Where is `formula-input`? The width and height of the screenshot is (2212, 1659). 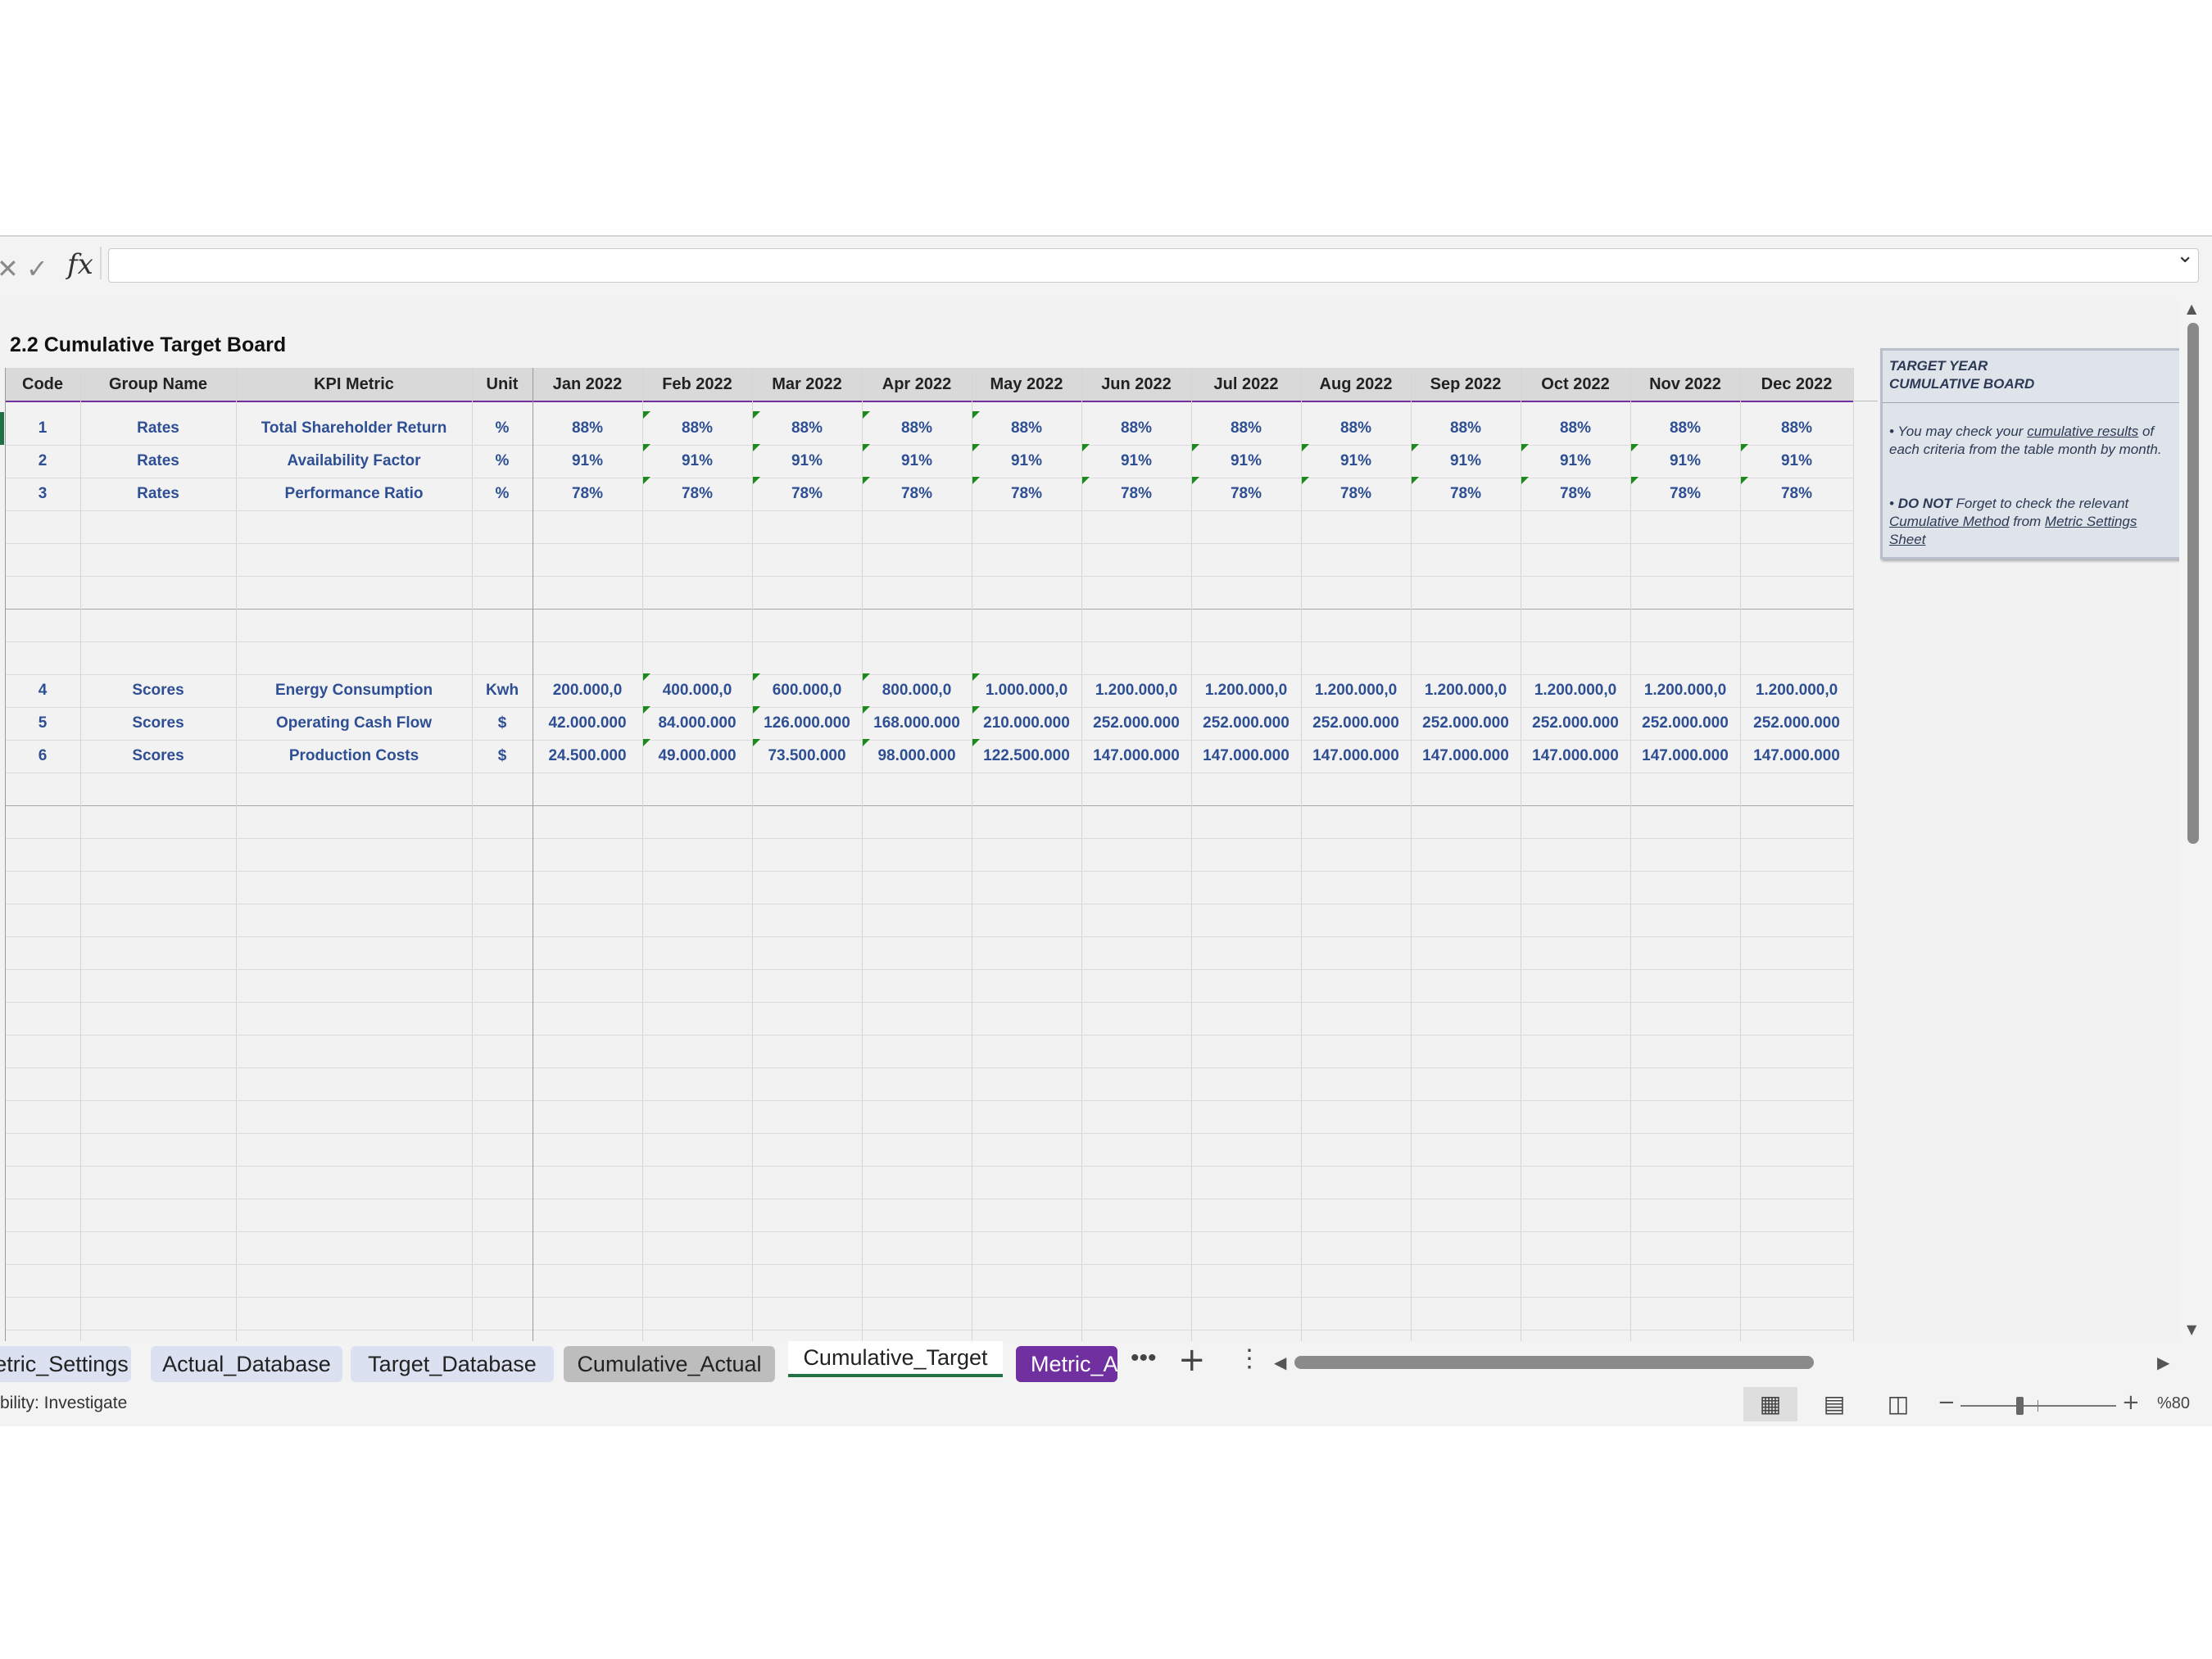 formula-input is located at coordinates (1153, 265).